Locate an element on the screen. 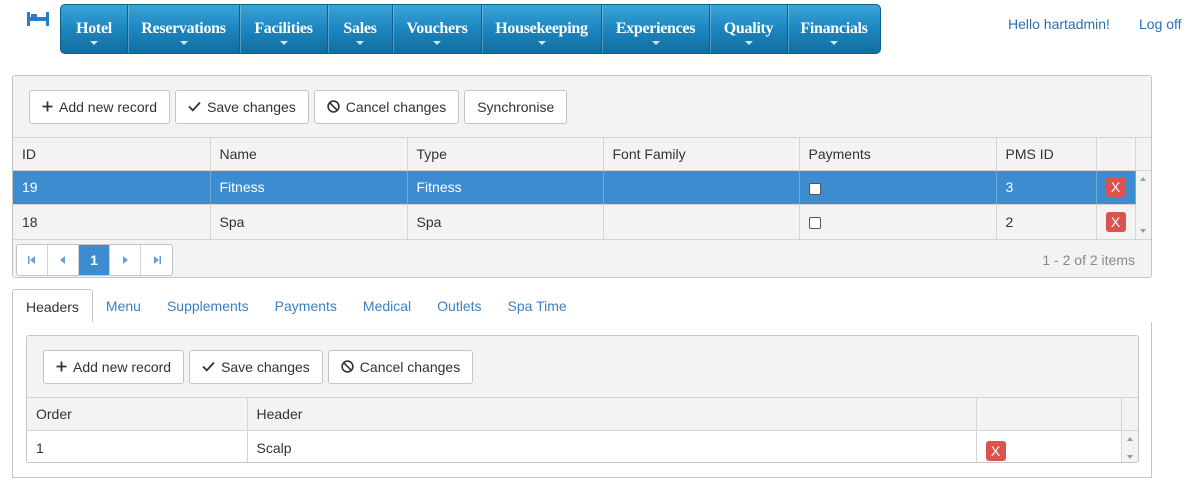  nav-housekeeping: Housekeeping is located at coordinates (542, 29).